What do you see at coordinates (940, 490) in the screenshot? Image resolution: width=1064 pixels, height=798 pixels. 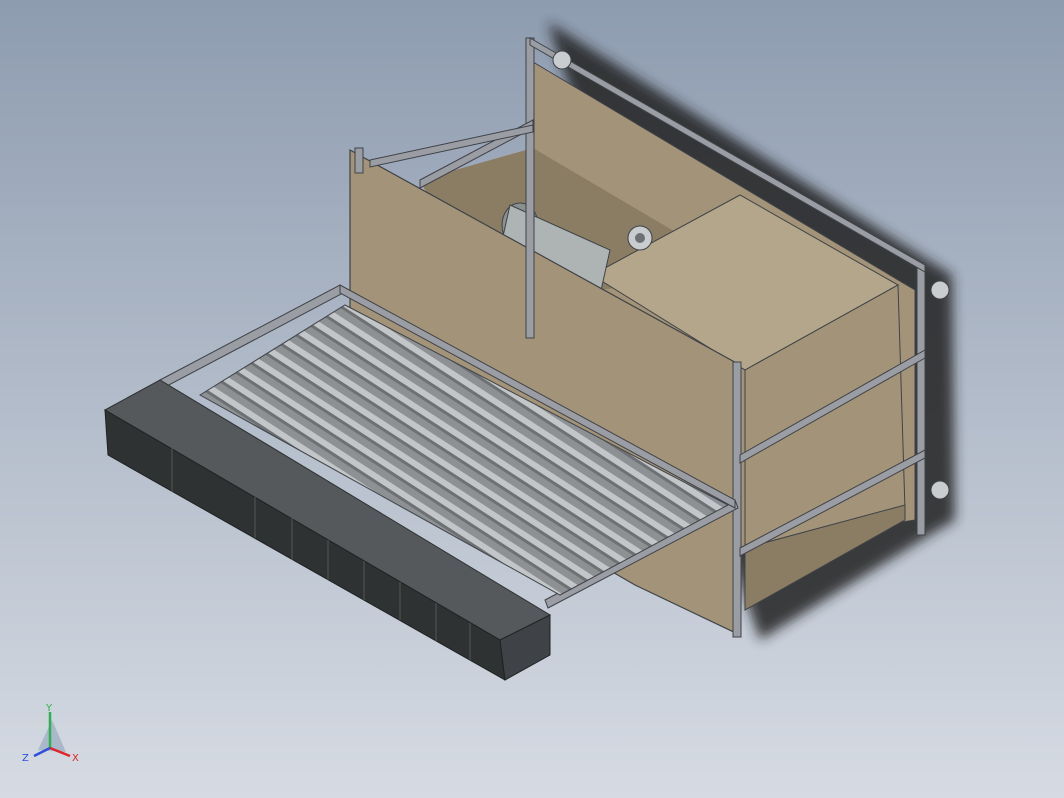 I see `caster-right-lower` at bounding box center [940, 490].